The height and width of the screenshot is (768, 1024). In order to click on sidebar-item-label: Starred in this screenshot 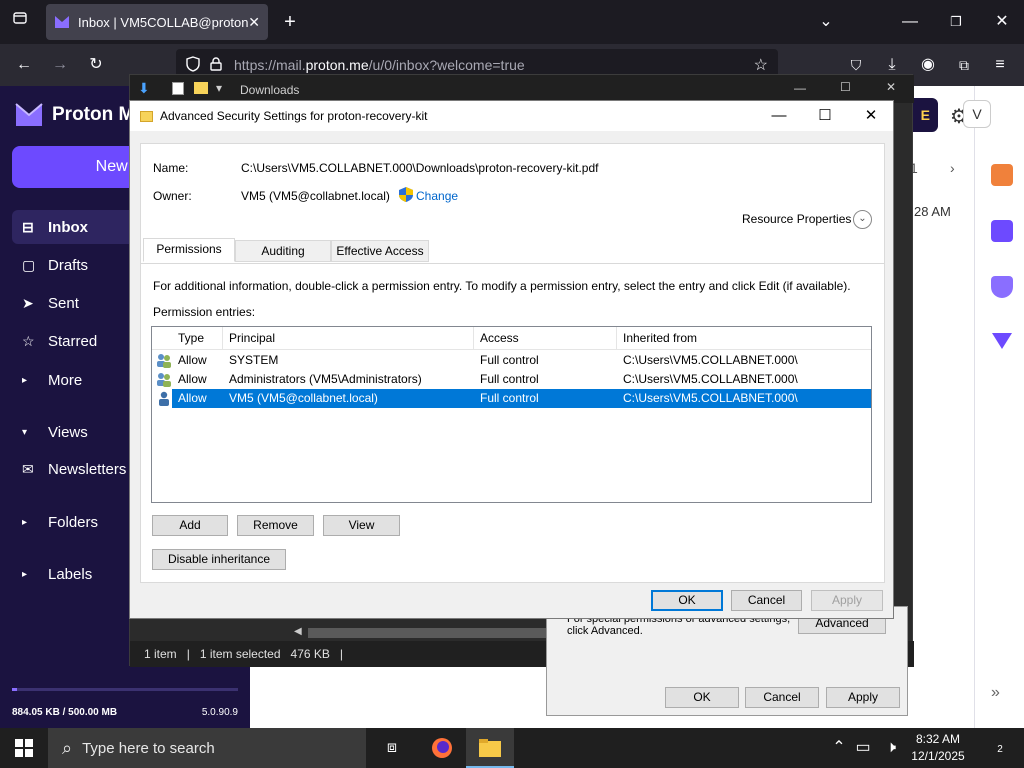, I will do `click(73, 341)`.